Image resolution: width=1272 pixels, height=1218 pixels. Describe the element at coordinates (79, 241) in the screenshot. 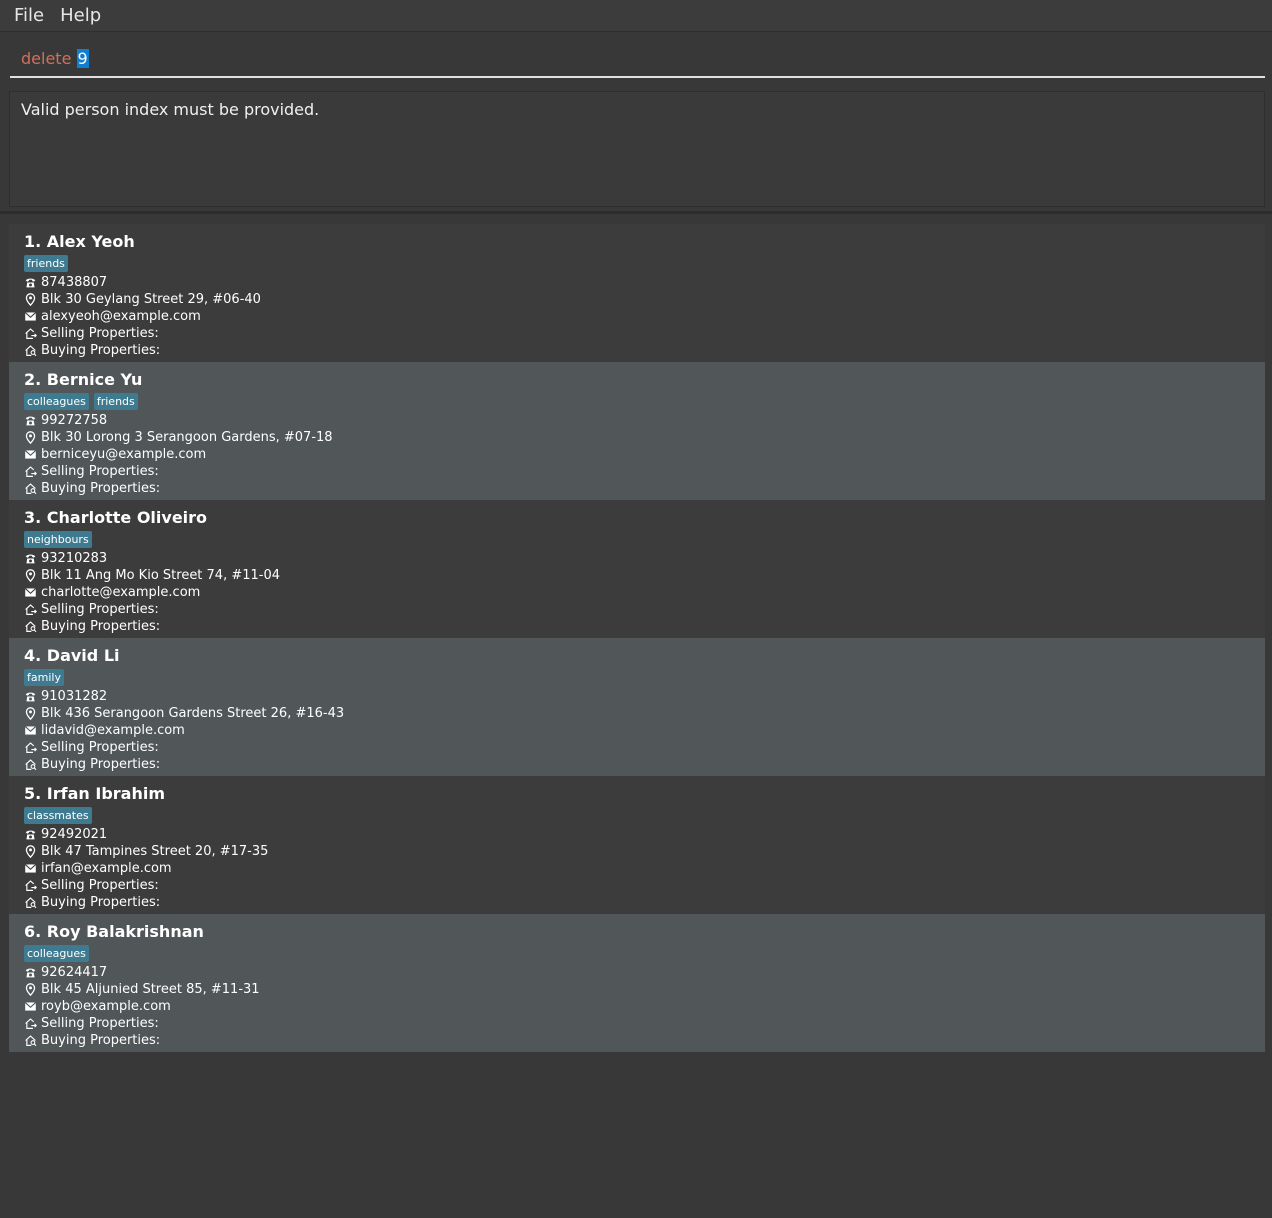

I see `person-name: 1. Alex Yeoh` at that location.